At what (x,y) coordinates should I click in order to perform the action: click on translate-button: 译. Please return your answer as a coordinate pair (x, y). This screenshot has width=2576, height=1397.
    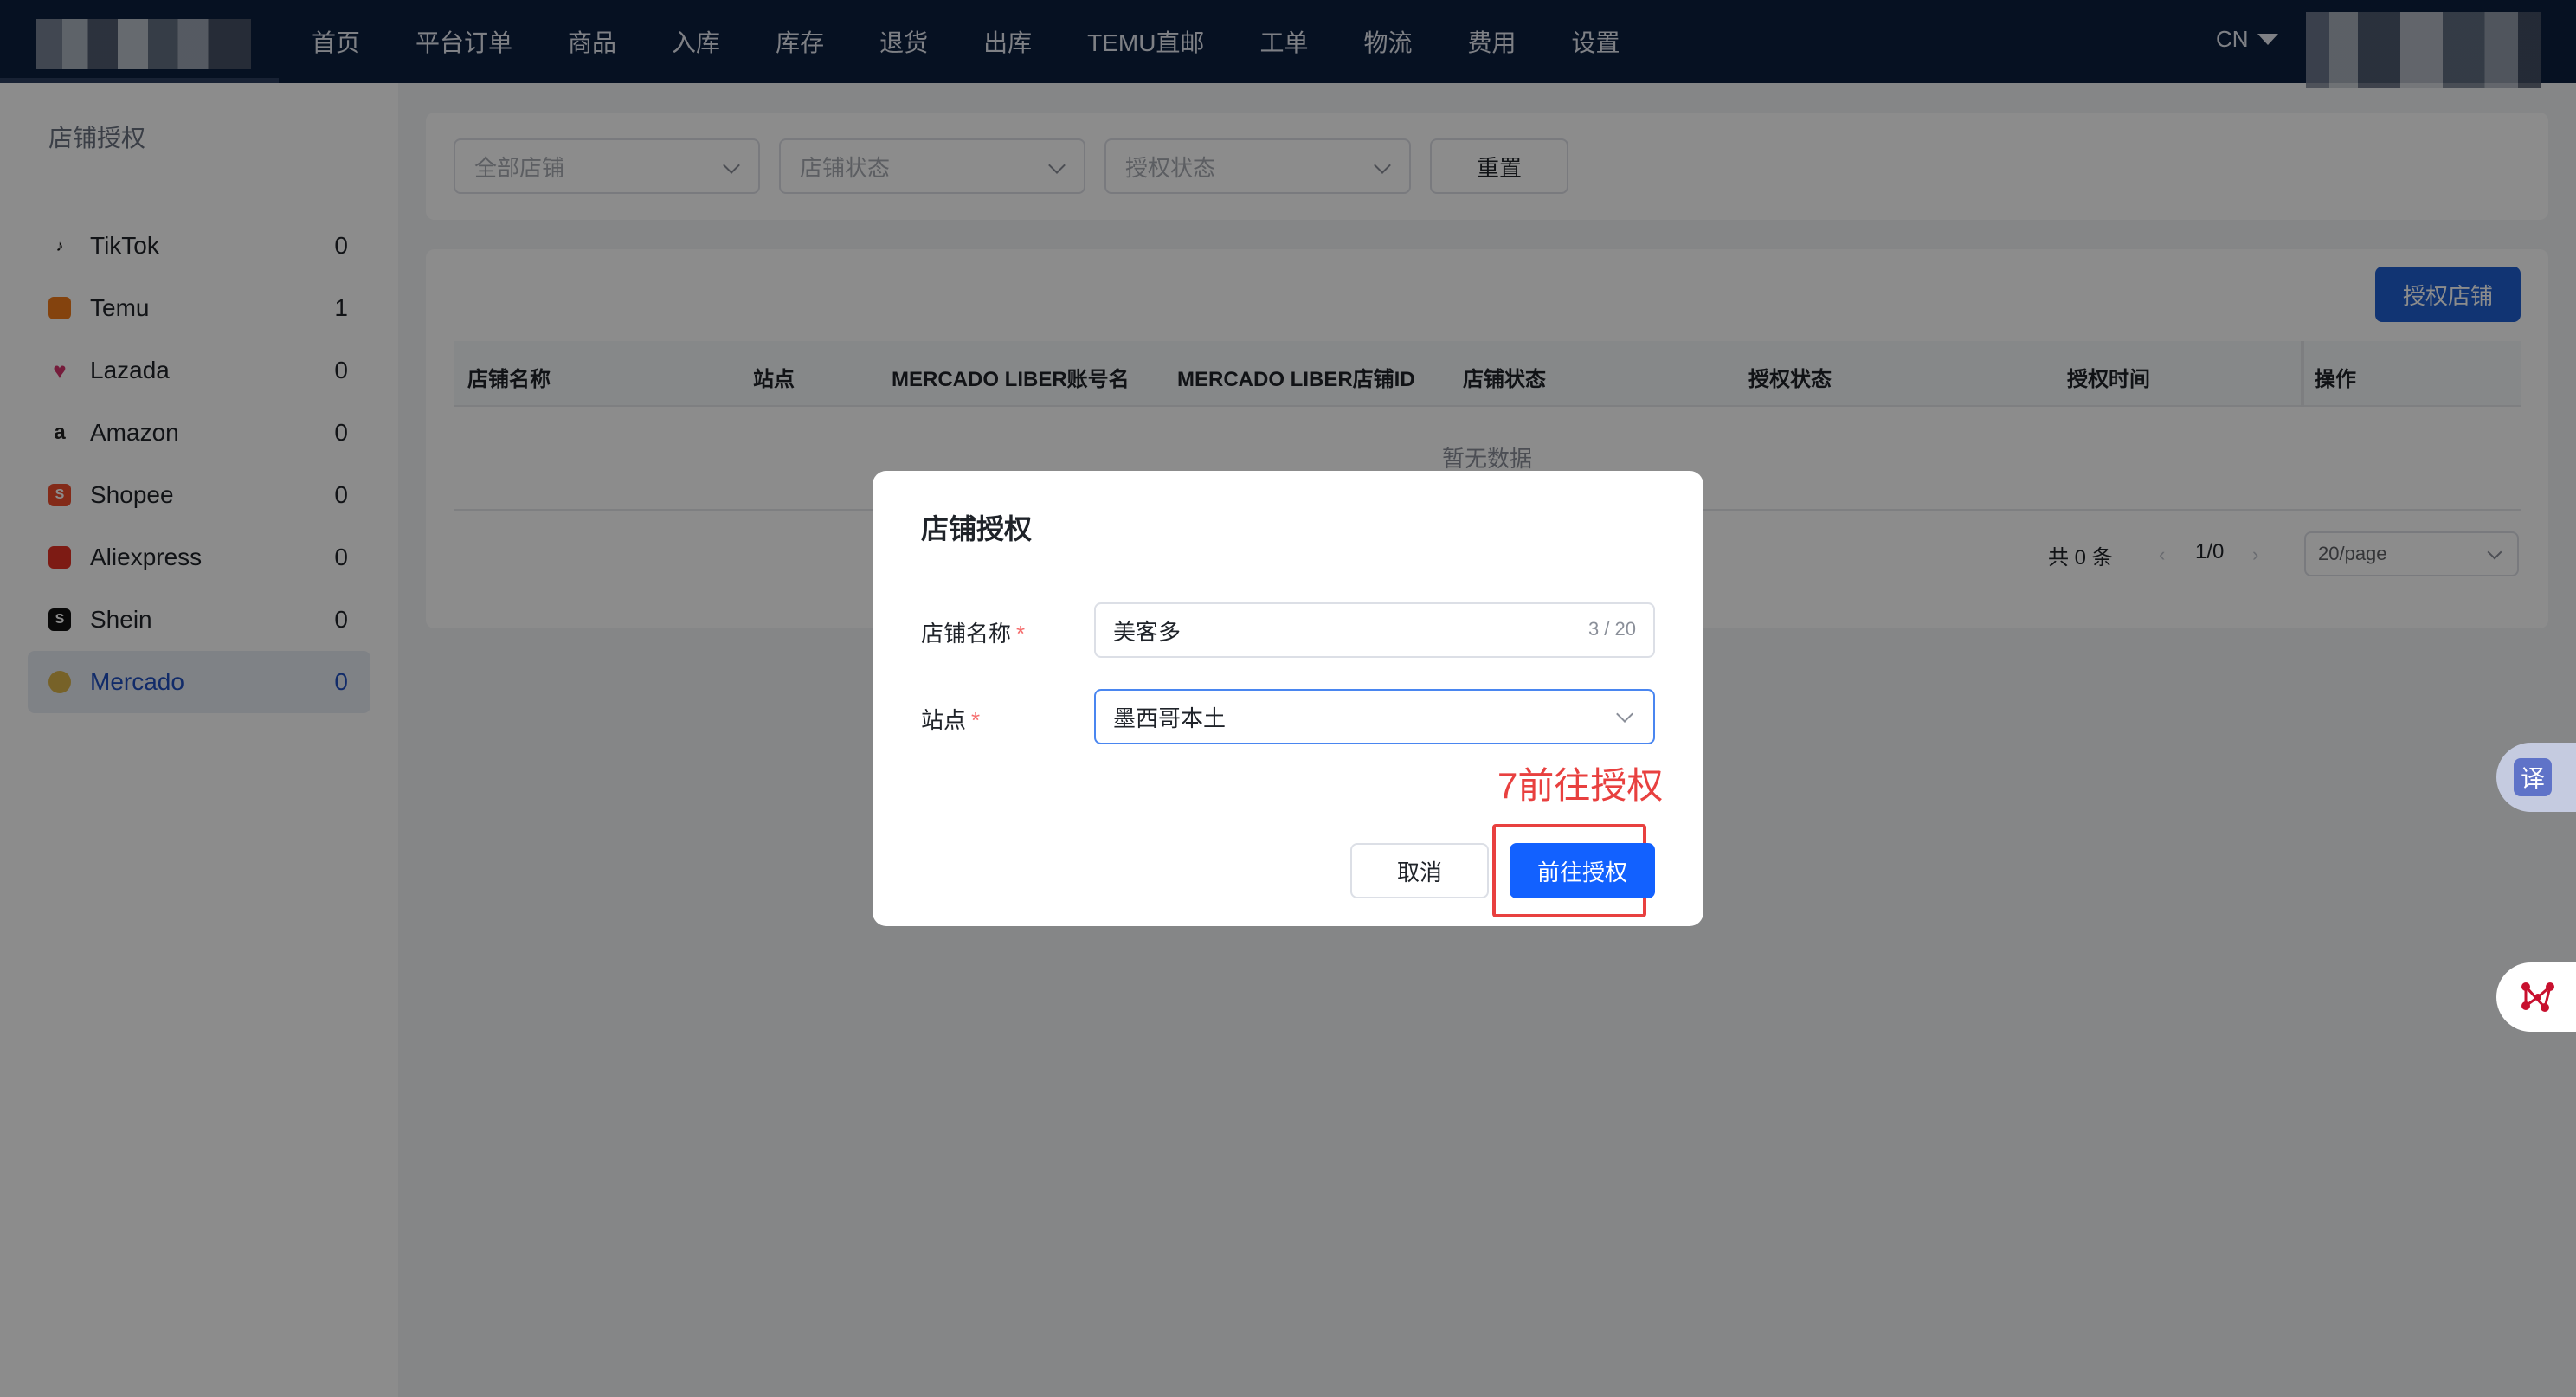
    Looking at the image, I should click on (2536, 777).